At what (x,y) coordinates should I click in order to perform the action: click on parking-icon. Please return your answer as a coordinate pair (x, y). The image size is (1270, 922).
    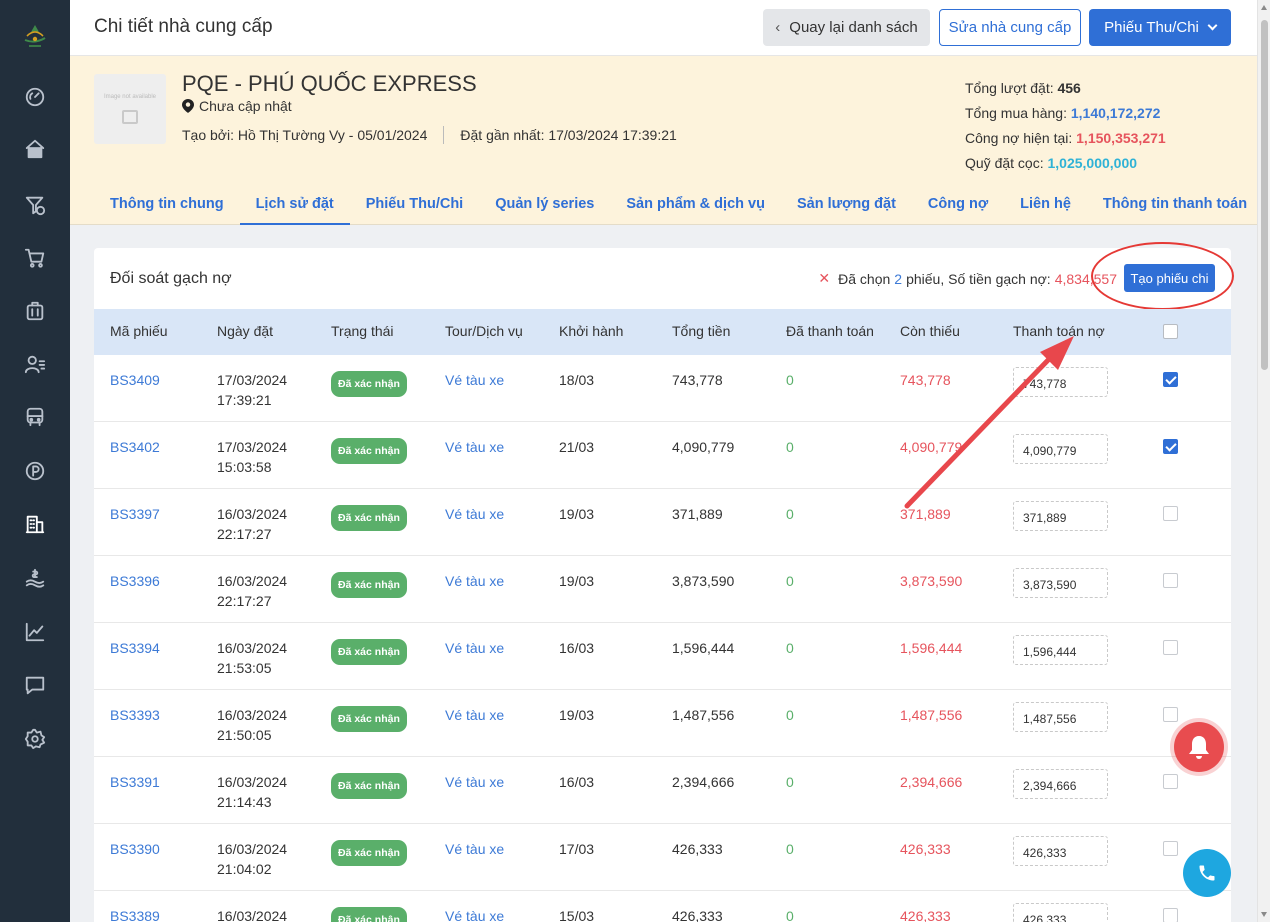
    Looking at the image, I should click on (35, 471).